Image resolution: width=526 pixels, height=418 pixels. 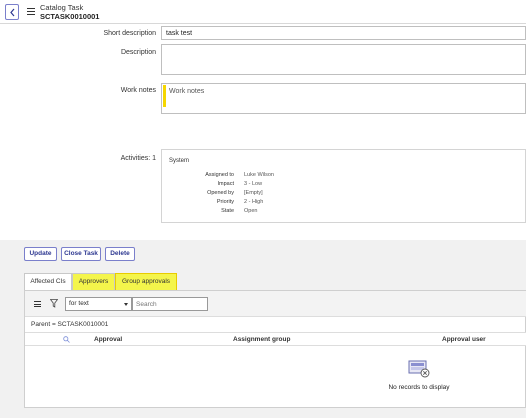 What do you see at coordinates (263, 12) in the screenshot?
I see `record-header: Catalog Task SCTASK0010001` at bounding box center [263, 12].